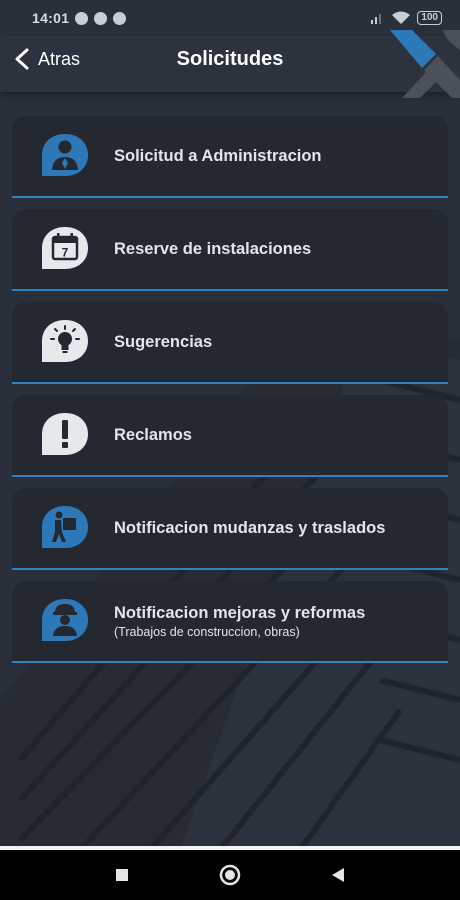 The height and width of the screenshot is (900, 460). Describe the element at coordinates (163, 341) in the screenshot. I see `request-item-label: Sugerencias` at that location.